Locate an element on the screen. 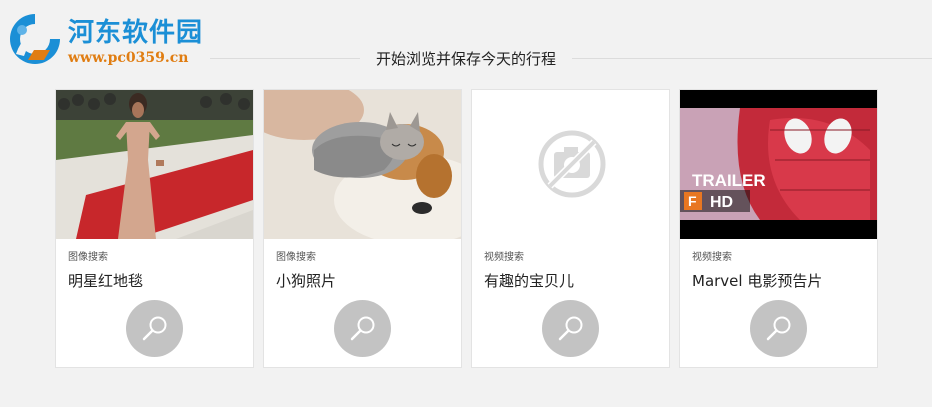 This screenshot has height=407, width=932. badge-label: F is located at coordinates (692, 201).